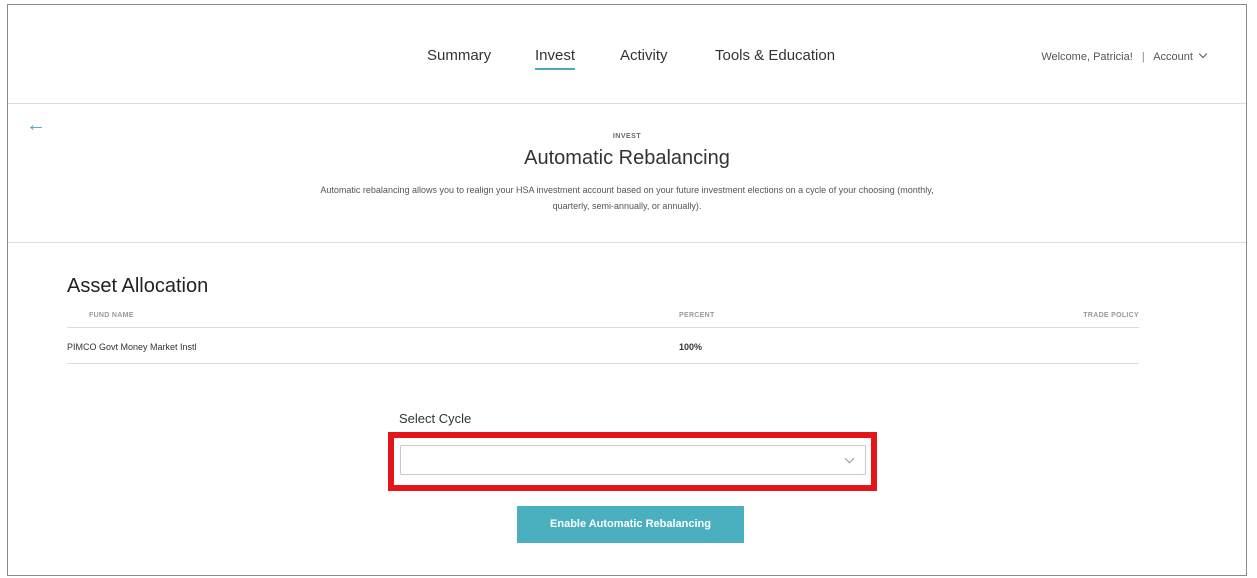 The height and width of the screenshot is (578, 1257). I want to click on account-label: Account, so click(1173, 57).